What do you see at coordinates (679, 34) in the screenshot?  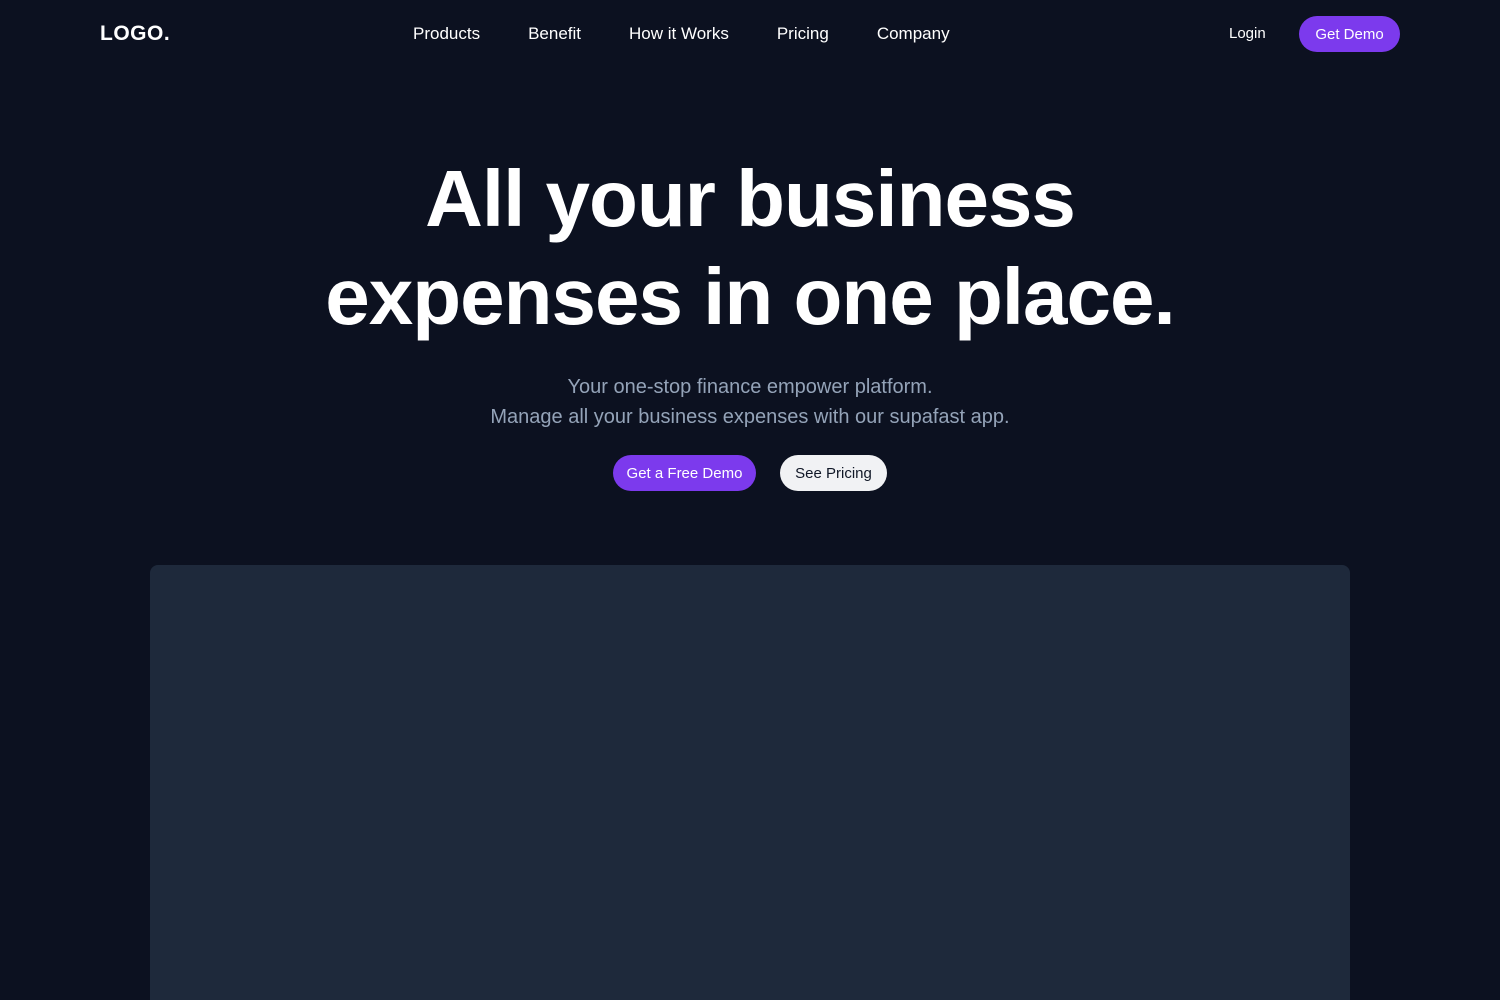 I see `nav-item-how-it-works: How it Works` at bounding box center [679, 34].